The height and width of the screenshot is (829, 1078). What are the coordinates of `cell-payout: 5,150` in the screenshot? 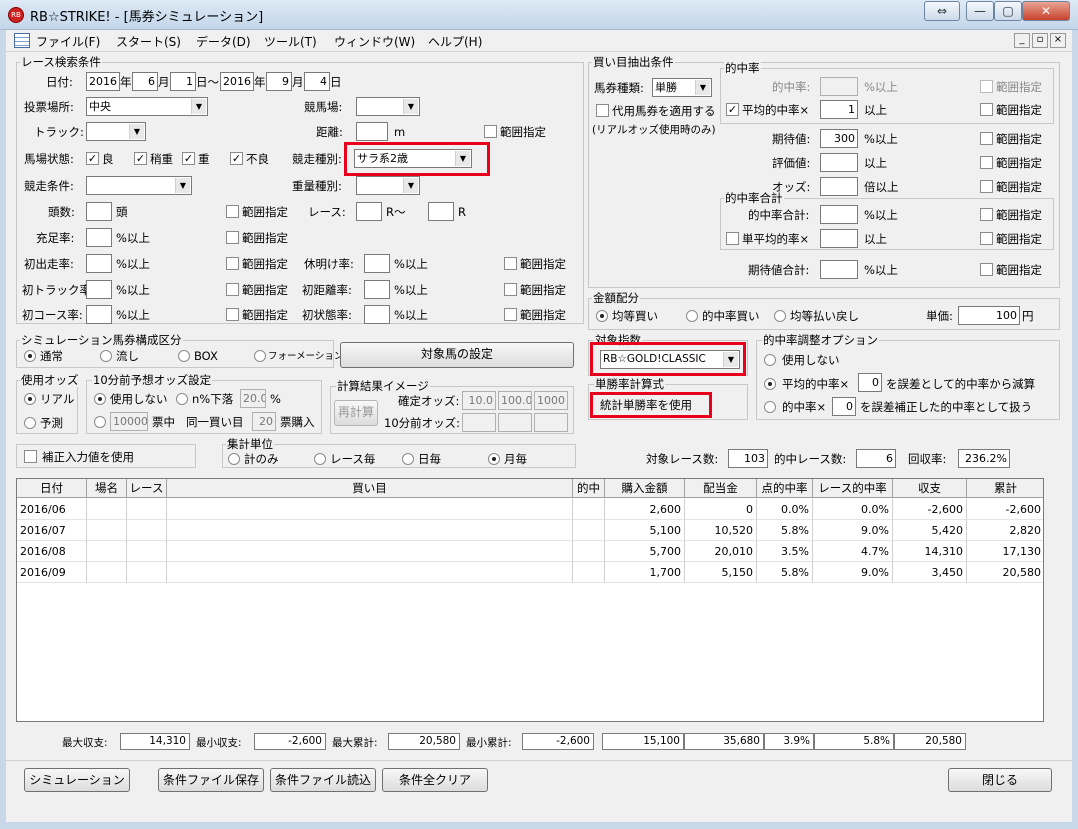 It's located at (721, 572).